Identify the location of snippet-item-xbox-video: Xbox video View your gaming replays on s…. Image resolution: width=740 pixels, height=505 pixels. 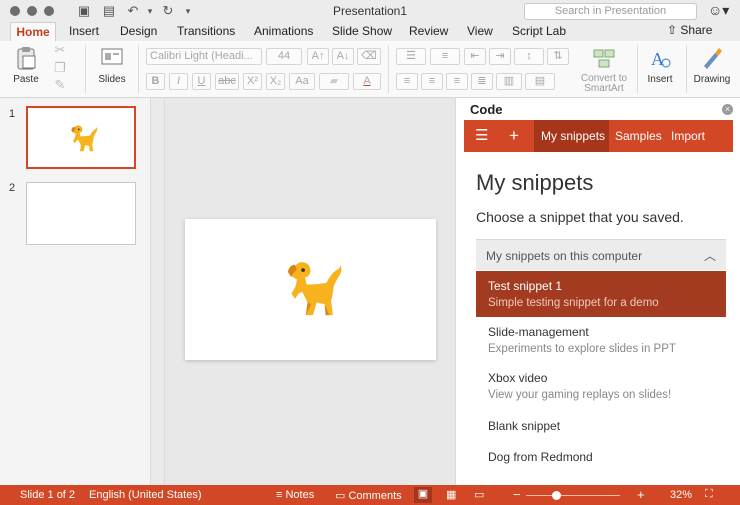
(601, 386).